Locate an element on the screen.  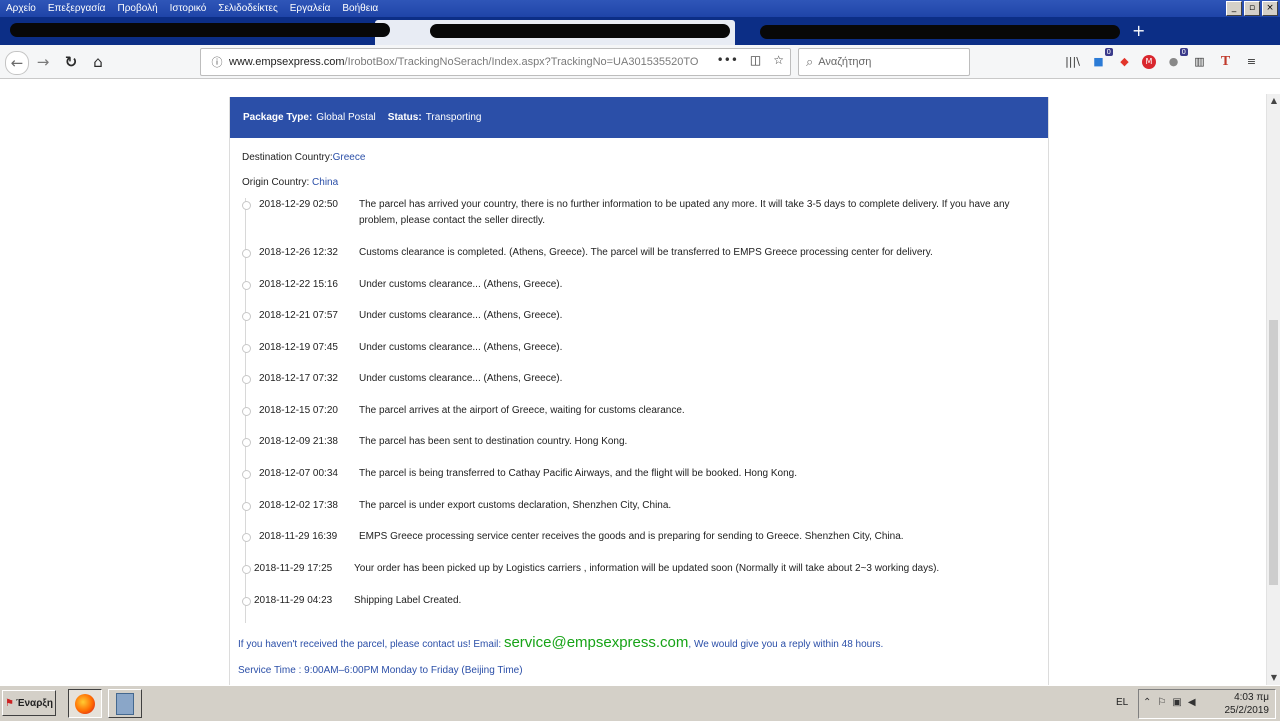
menu-file: Αρχείο is located at coordinates (21, 8).